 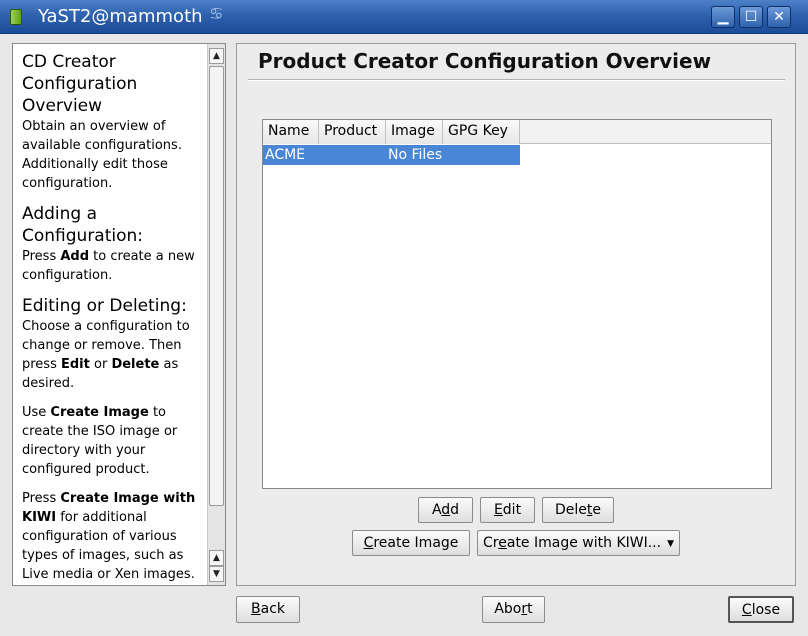 I want to click on yast-app-icon, so click(x=16, y=17).